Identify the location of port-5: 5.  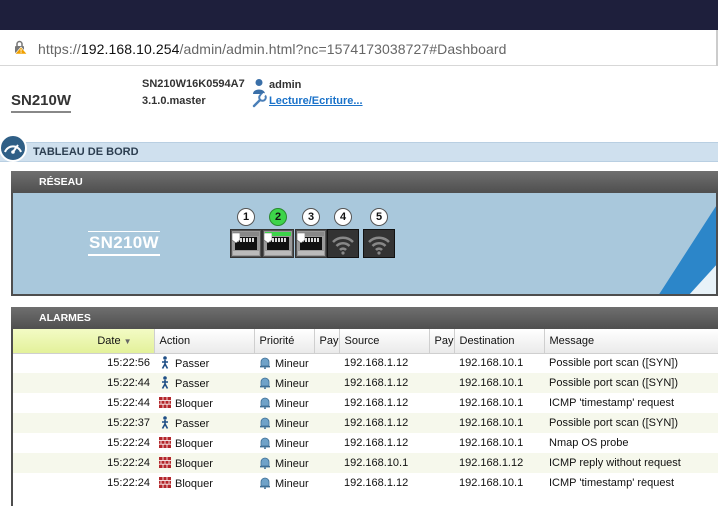
(379, 234).